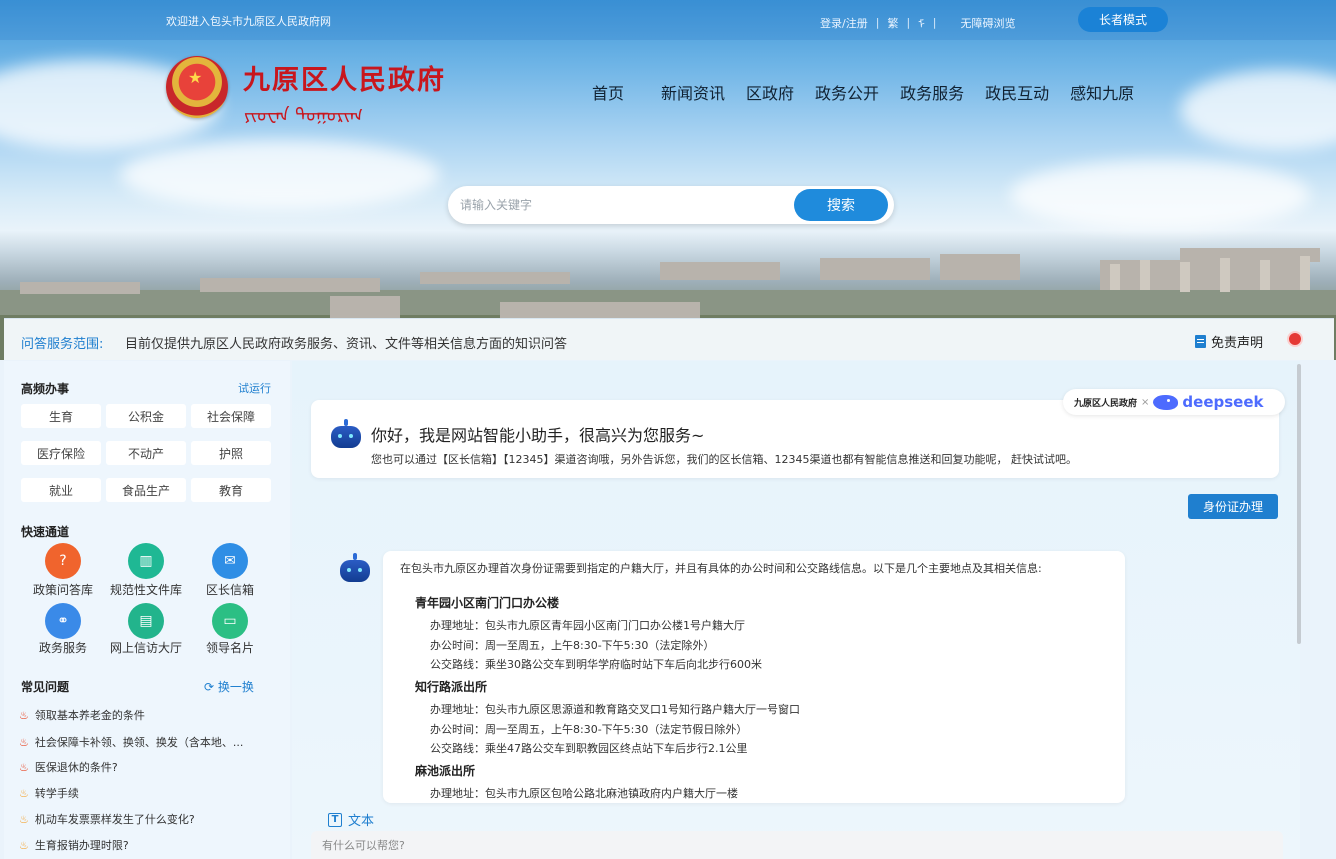 The height and width of the screenshot is (859, 1336). What do you see at coordinates (1223, 402) in the screenshot?
I see `deepseek-label: deepseek` at bounding box center [1223, 402].